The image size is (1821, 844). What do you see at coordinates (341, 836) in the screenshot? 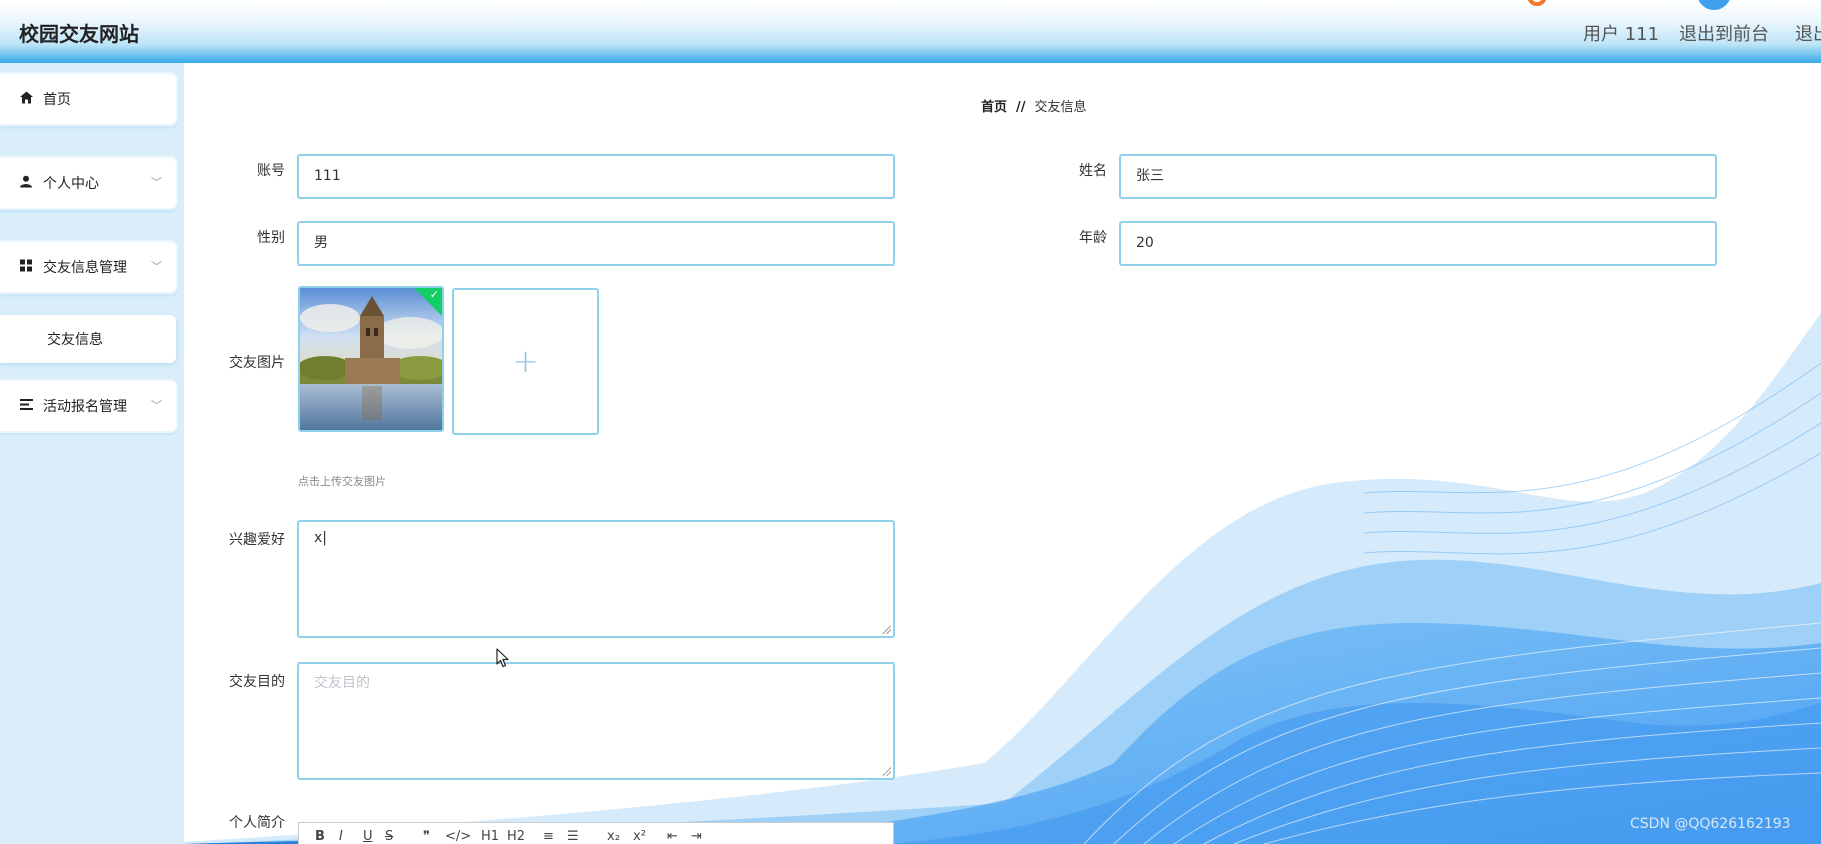
I see `italic-button: I` at bounding box center [341, 836].